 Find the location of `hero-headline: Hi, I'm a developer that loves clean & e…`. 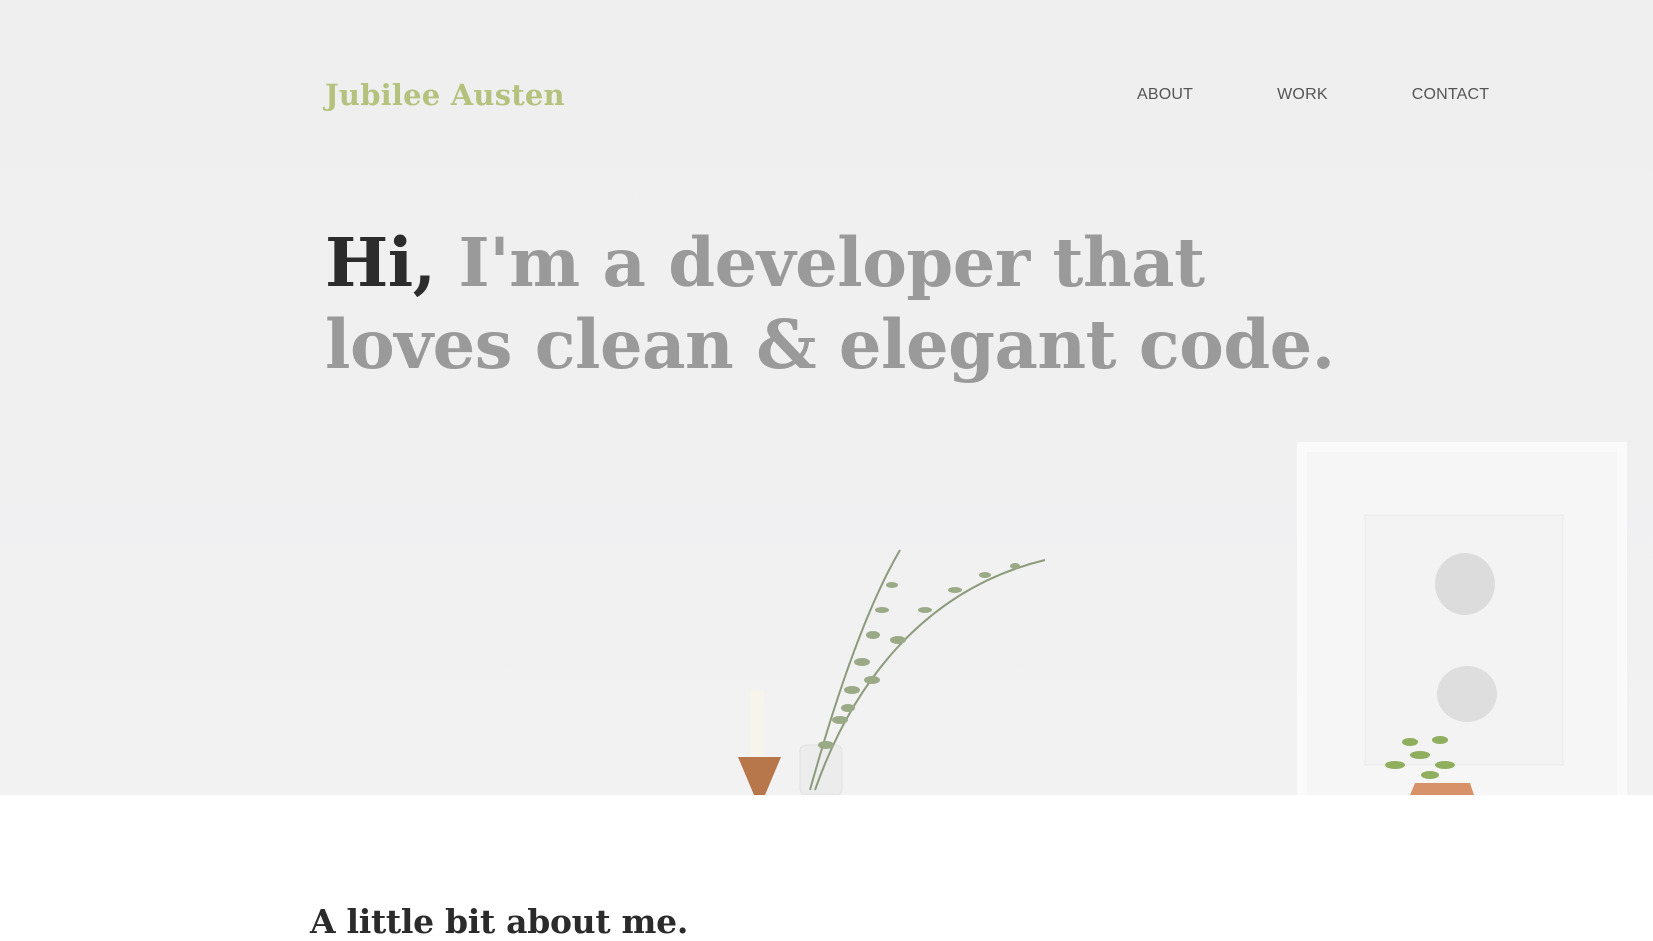

hero-headline: Hi, I'm a developer that loves clean & e… is located at coordinates (850, 304).